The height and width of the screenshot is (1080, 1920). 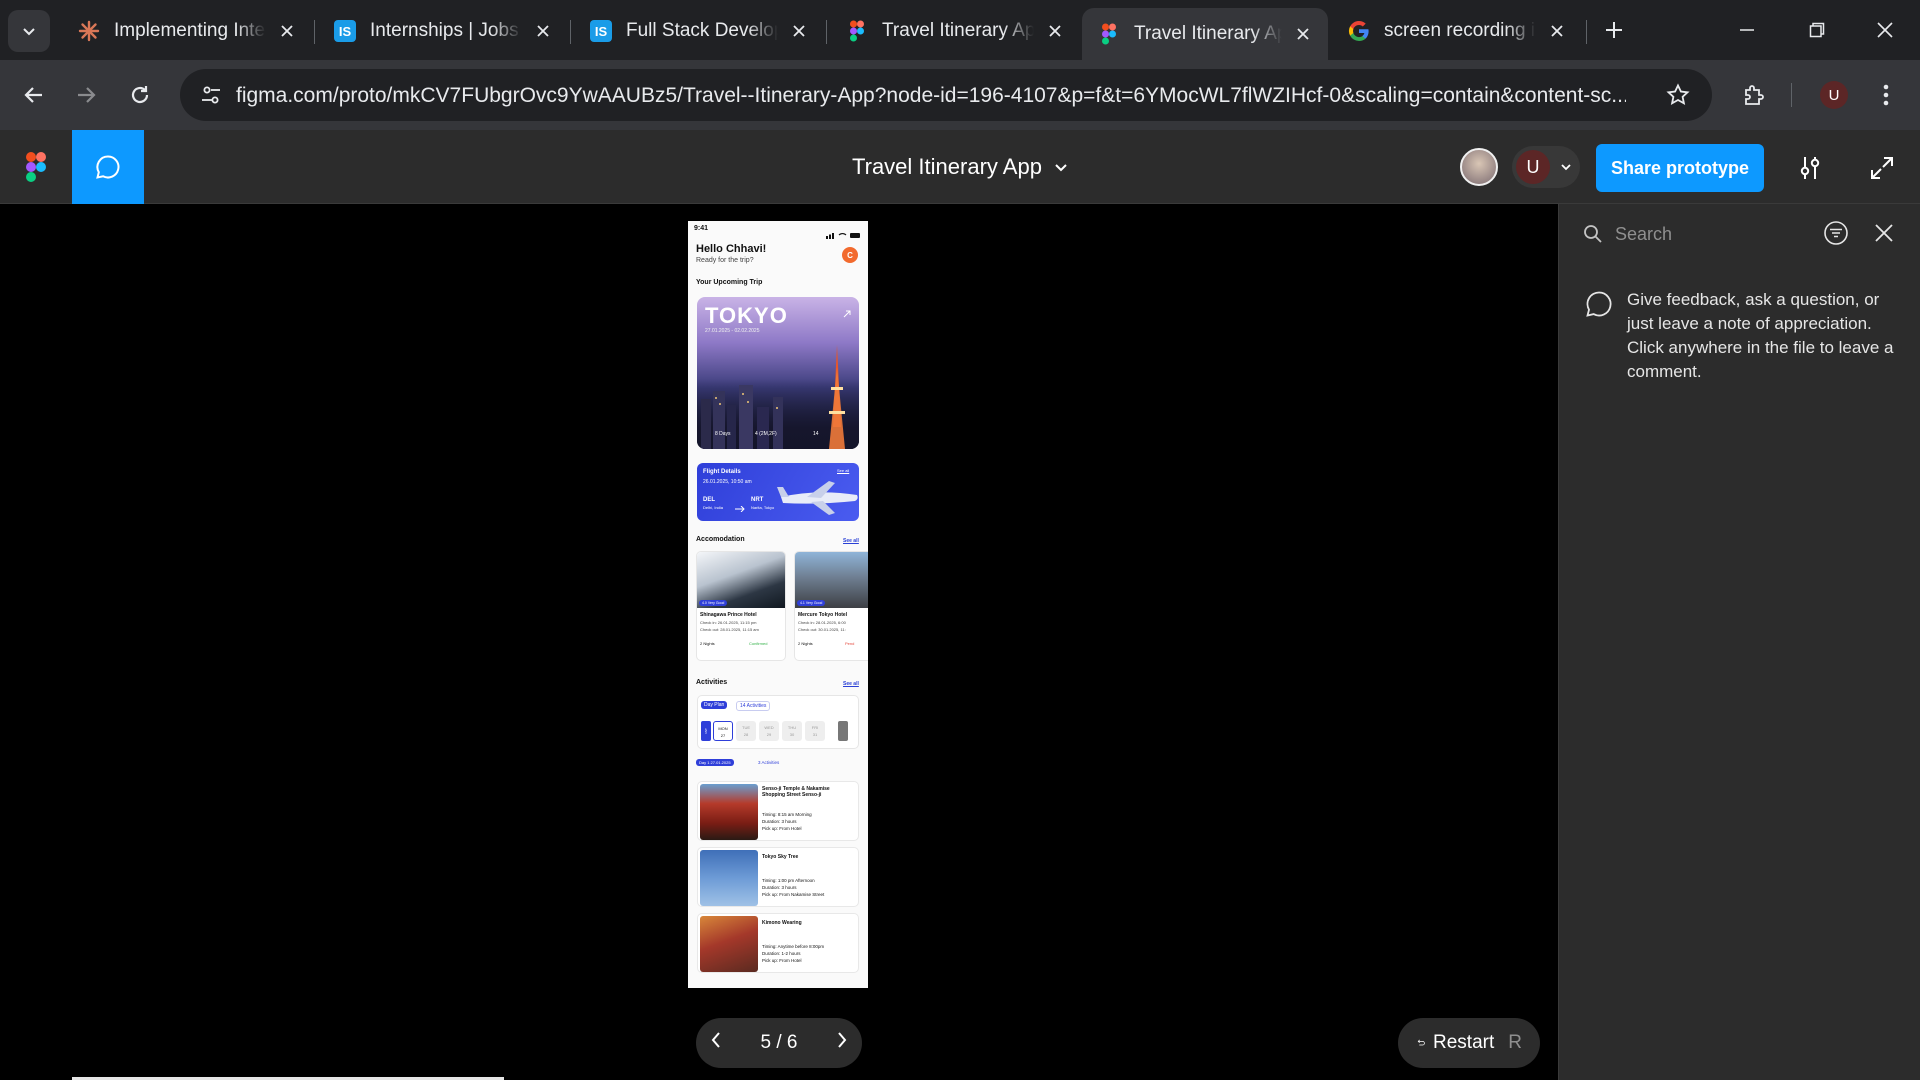 What do you see at coordinates (955, 31) in the screenshot?
I see `browser-tab: Travel Itinerary App` at bounding box center [955, 31].